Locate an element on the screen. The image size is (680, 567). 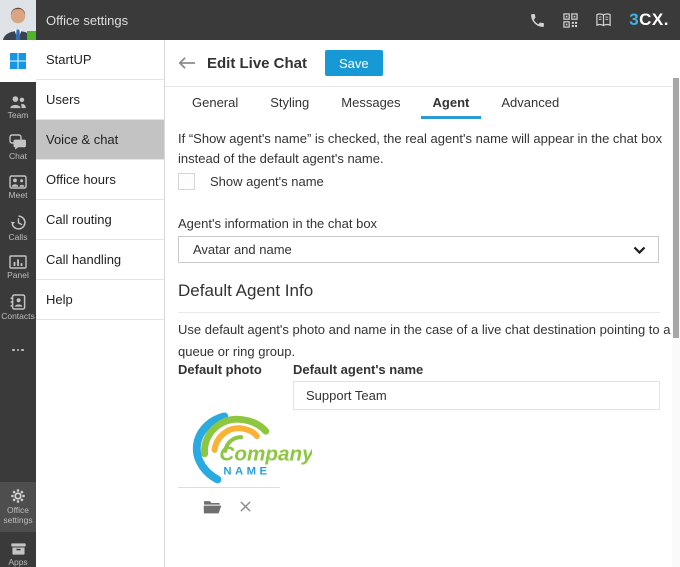
back-arrow-icon is located at coordinates (186, 63).